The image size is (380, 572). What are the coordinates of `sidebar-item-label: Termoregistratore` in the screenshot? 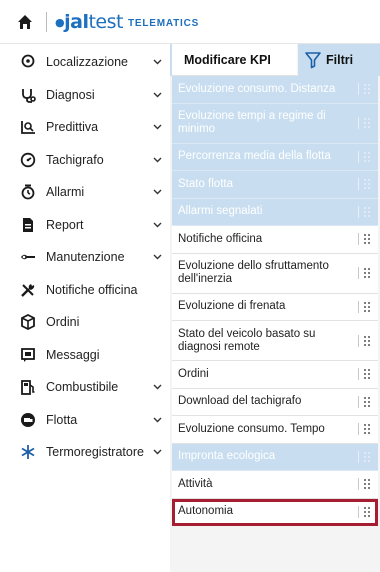 It's located at (95, 452).